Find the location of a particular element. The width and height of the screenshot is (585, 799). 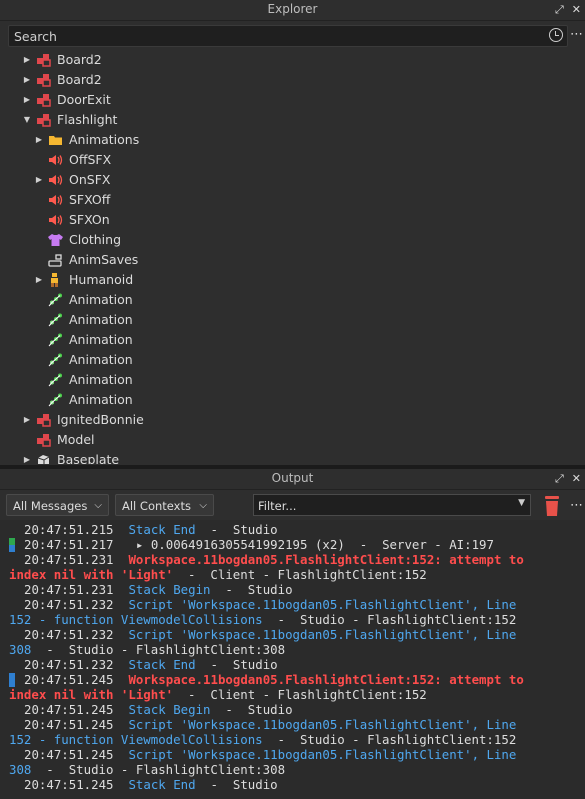

output-segment: 20:47:51.217 is located at coordinates (80, 544).